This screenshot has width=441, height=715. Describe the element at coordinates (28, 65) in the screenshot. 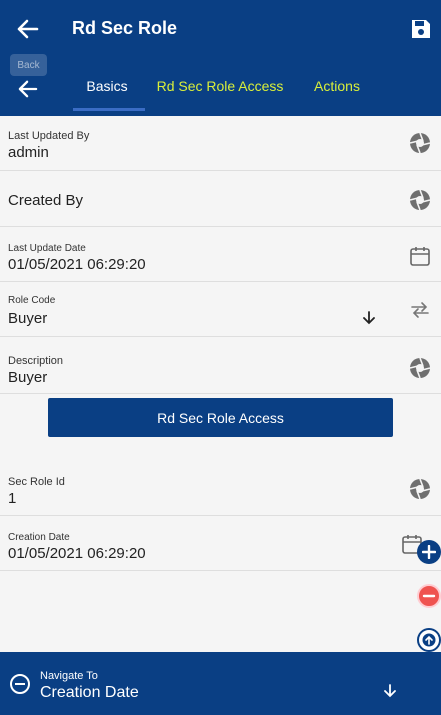

I see `back-tooltip: Back` at that location.